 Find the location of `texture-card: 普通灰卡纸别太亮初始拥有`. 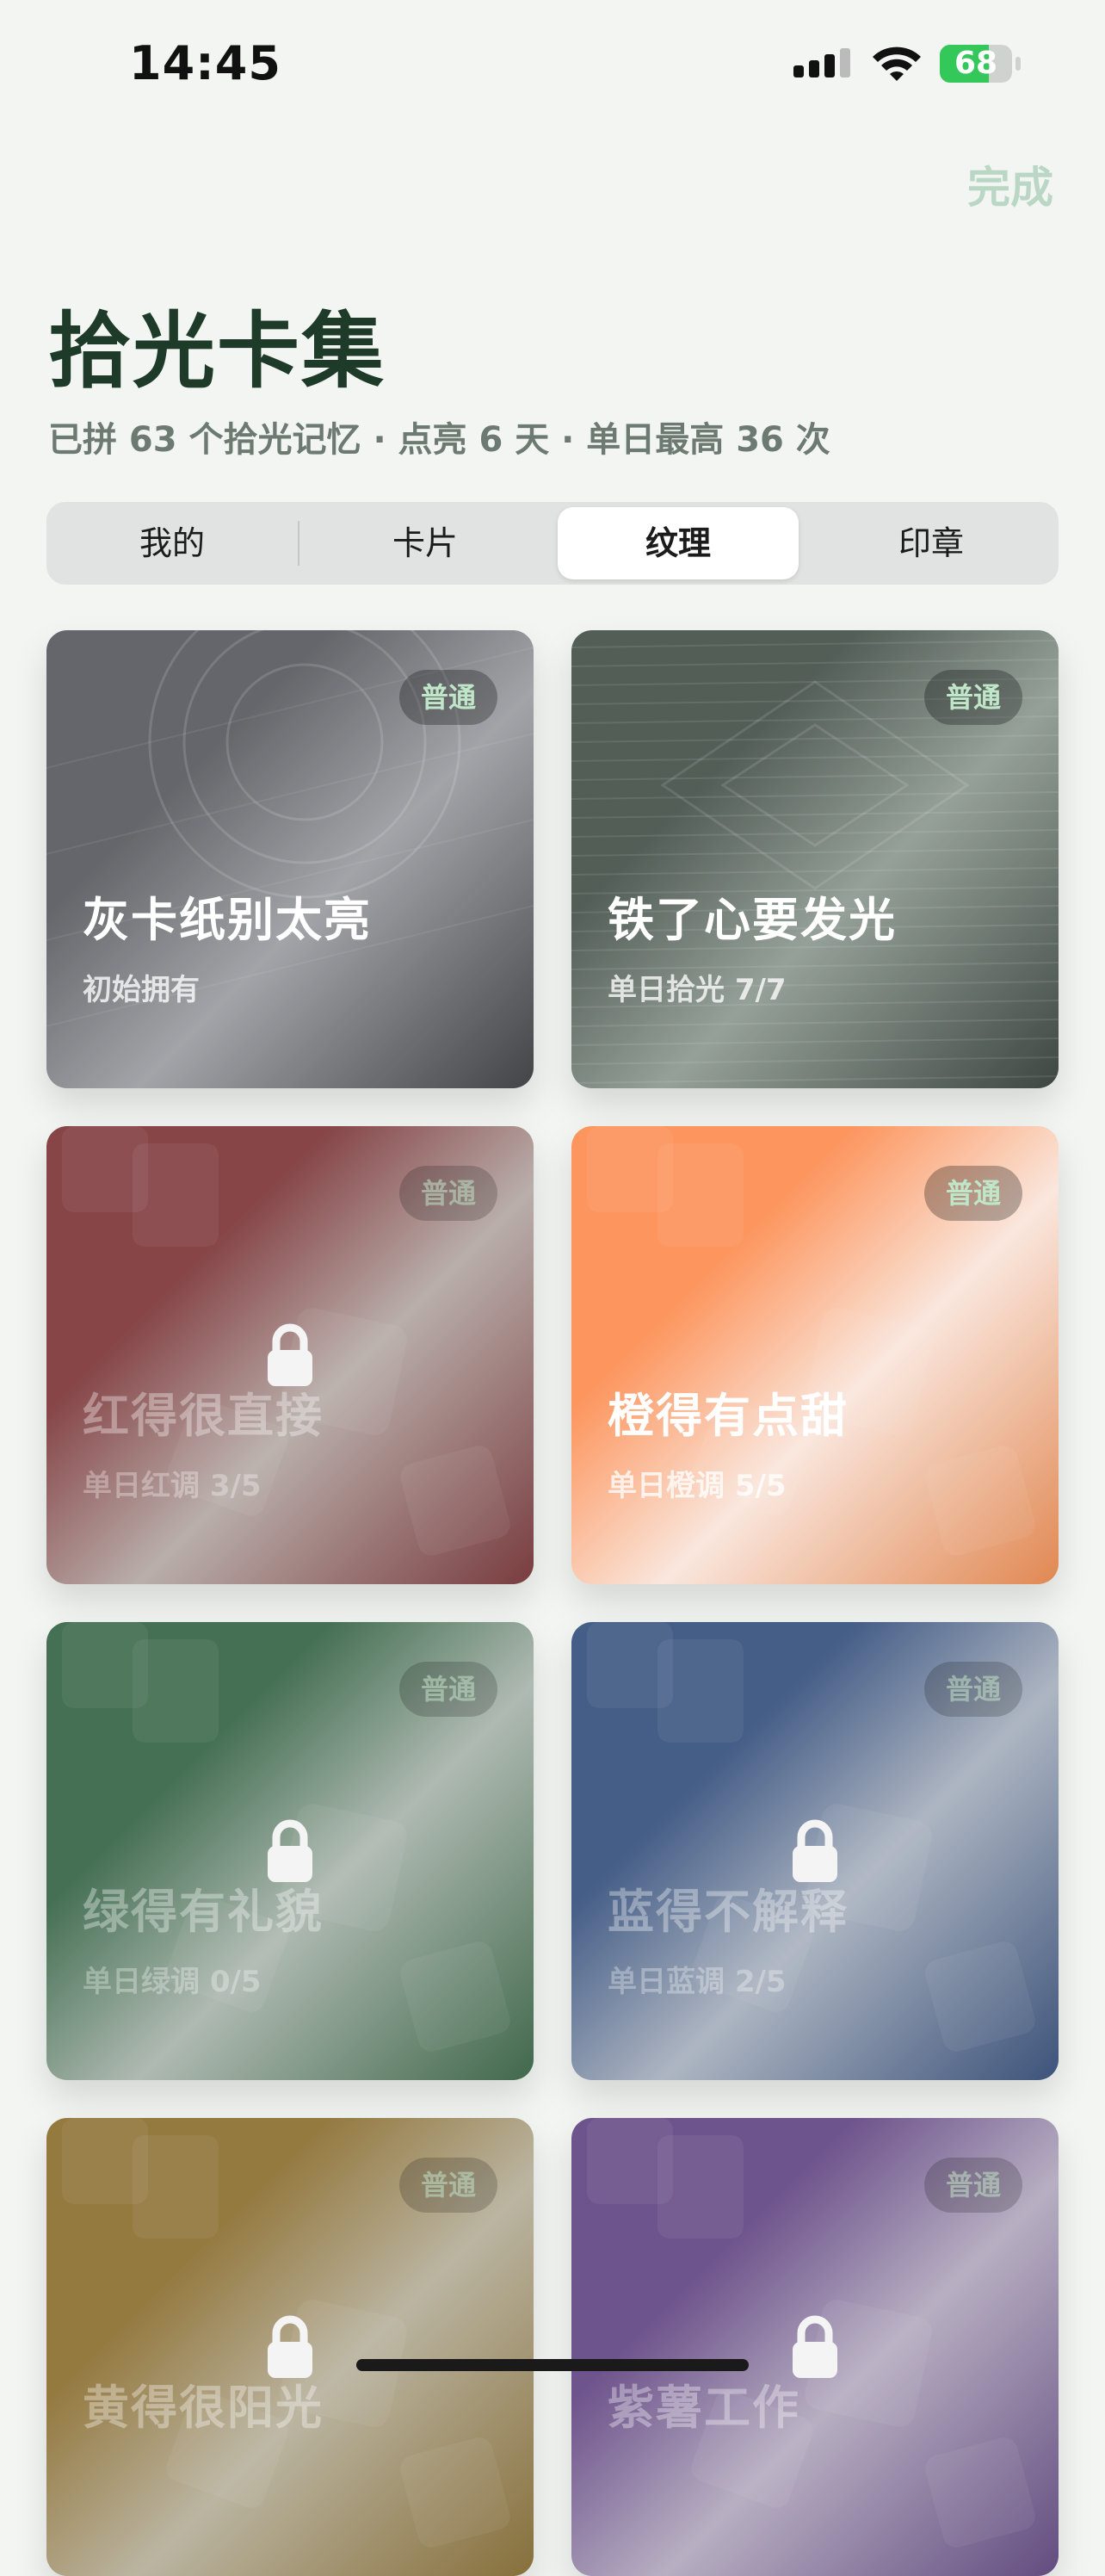

texture-card: 普通灰卡纸别太亮初始拥有 is located at coordinates (290, 859).